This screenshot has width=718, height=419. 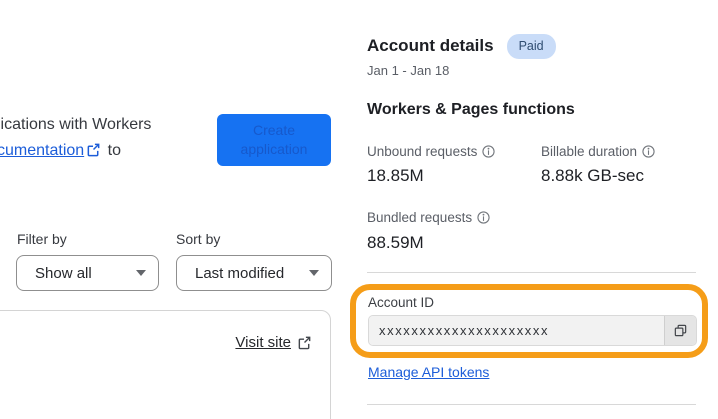 I want to click on manage-api-tokens-link: Manage API tokens, so click(x=428, y=372).